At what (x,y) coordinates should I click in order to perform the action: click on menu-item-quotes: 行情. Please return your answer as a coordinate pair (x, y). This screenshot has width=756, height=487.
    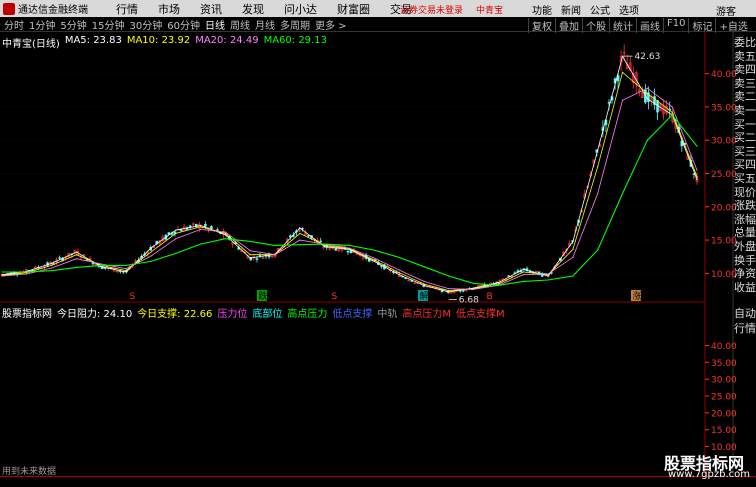
    Looking at the image, I should click on (127, 9).